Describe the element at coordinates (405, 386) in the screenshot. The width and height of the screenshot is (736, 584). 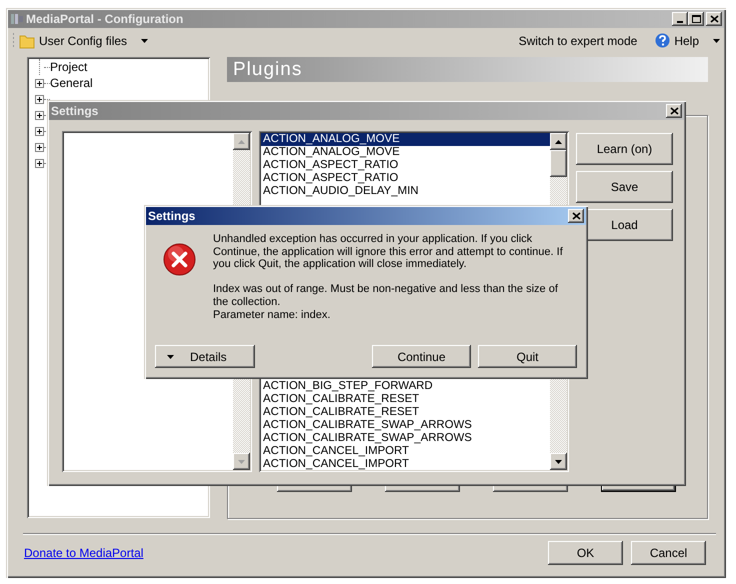
I see `list-item: ACTION_BIG_STEP_FORWARD` at that location.